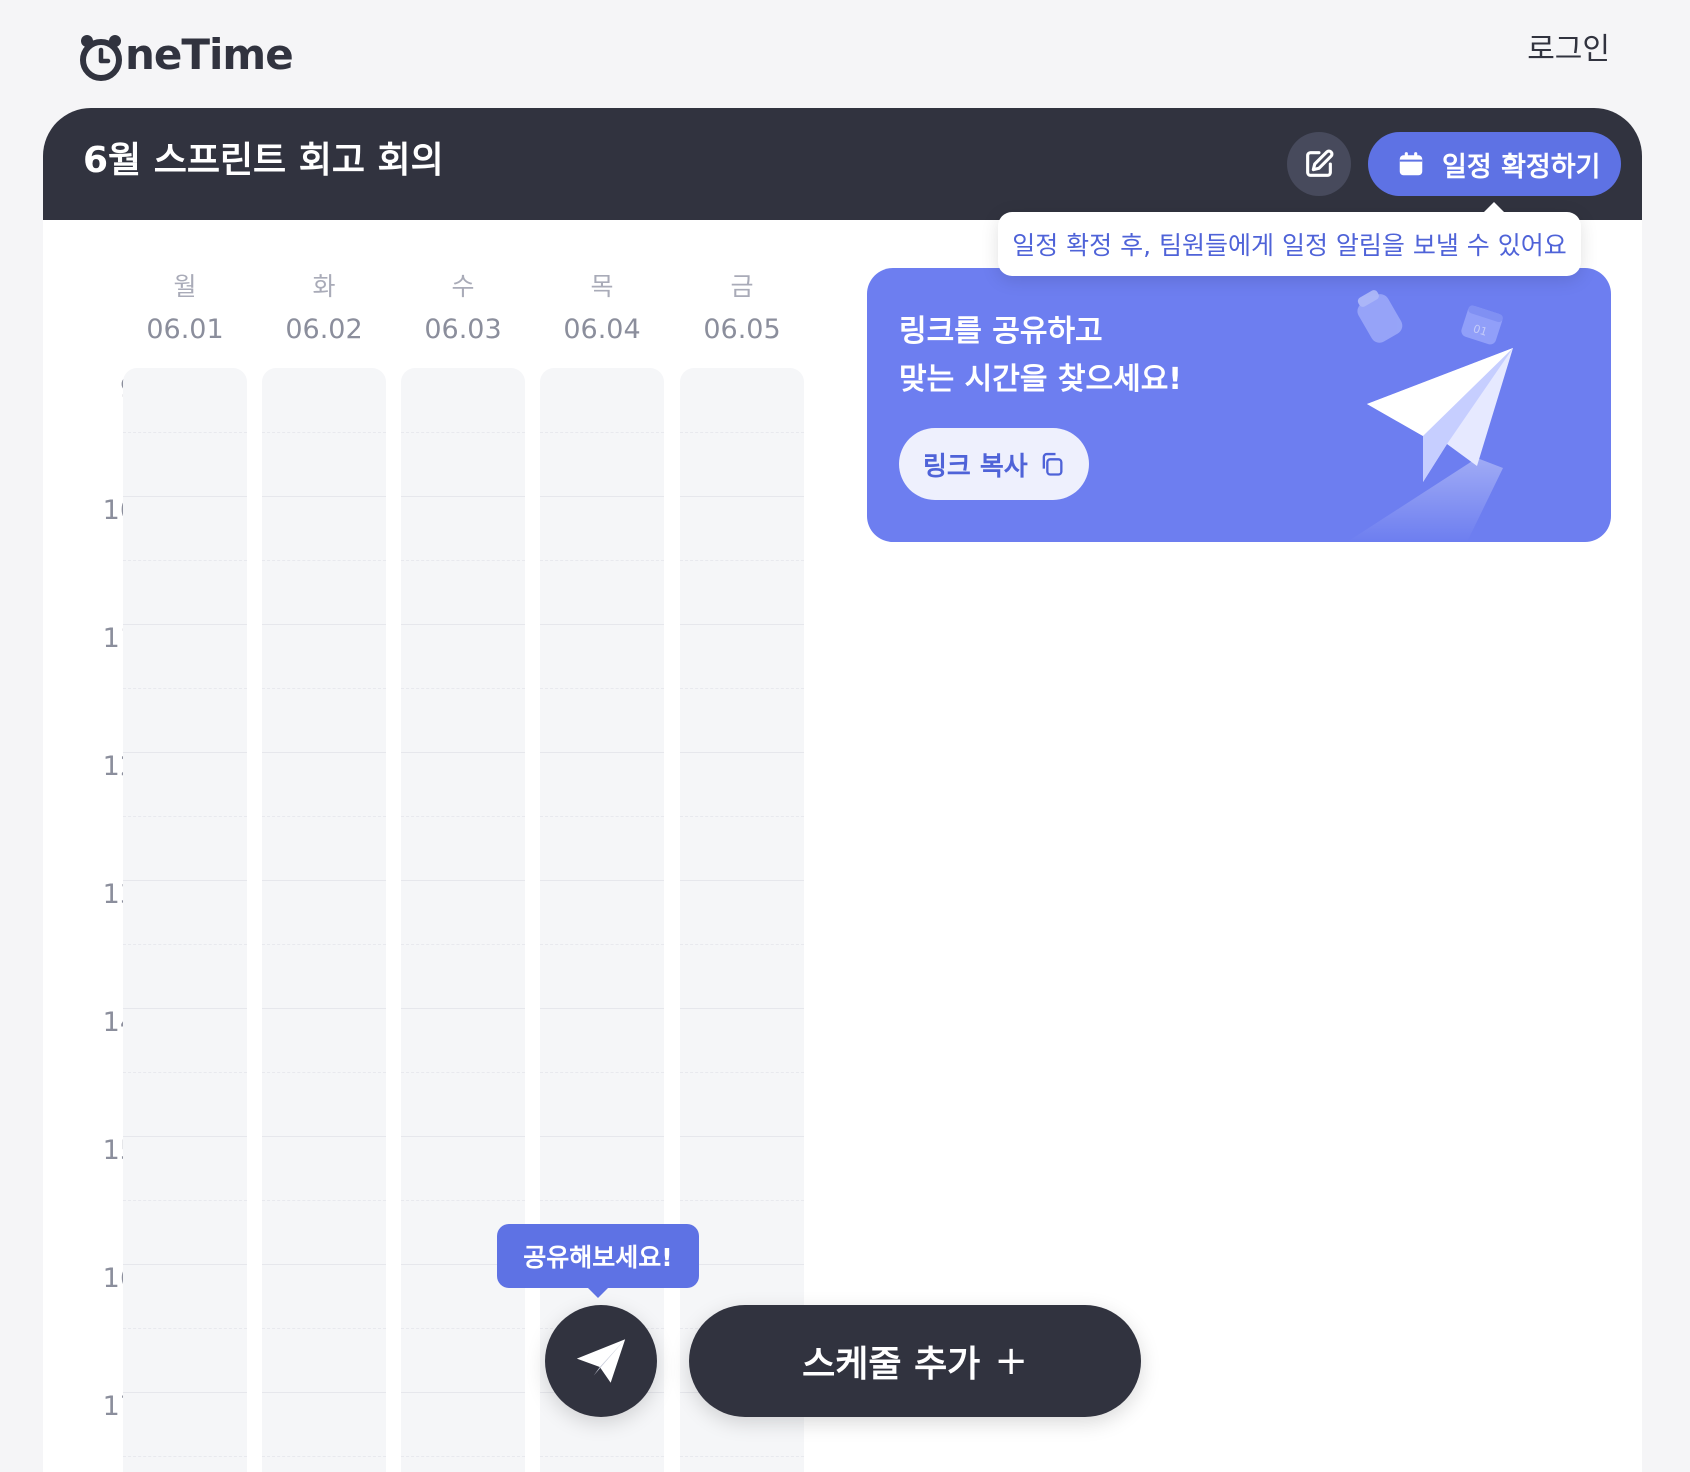 The image size is (1690, 1472). Describe the element at coordinates (1411, 164) in the screenshot. I see `calendar-icon` at that location.